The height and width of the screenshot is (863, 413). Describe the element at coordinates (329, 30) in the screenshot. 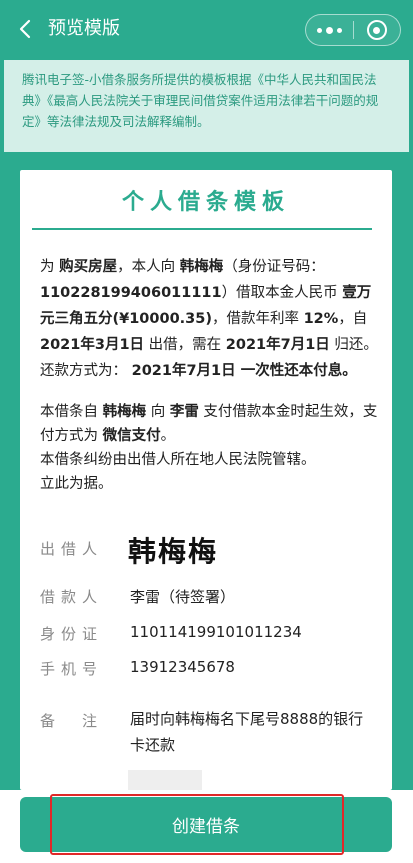

I see `more-icon` at that location.